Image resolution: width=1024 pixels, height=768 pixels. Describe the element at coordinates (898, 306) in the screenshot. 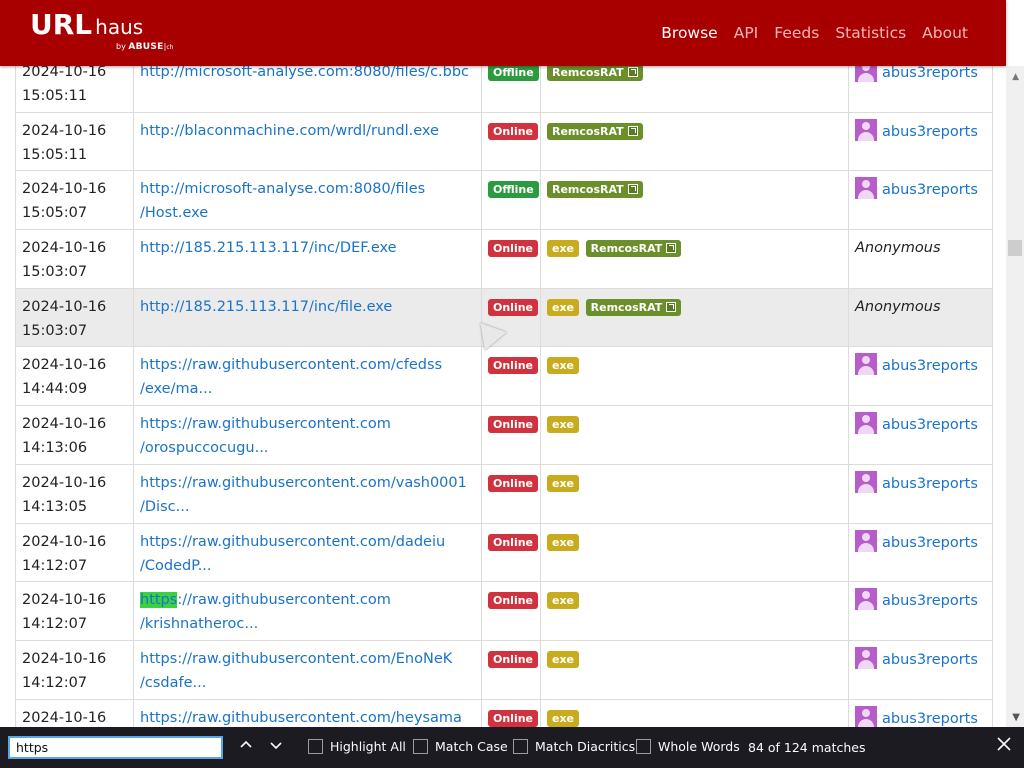

I see `reporter-anonymous: Anonymous` at that location.